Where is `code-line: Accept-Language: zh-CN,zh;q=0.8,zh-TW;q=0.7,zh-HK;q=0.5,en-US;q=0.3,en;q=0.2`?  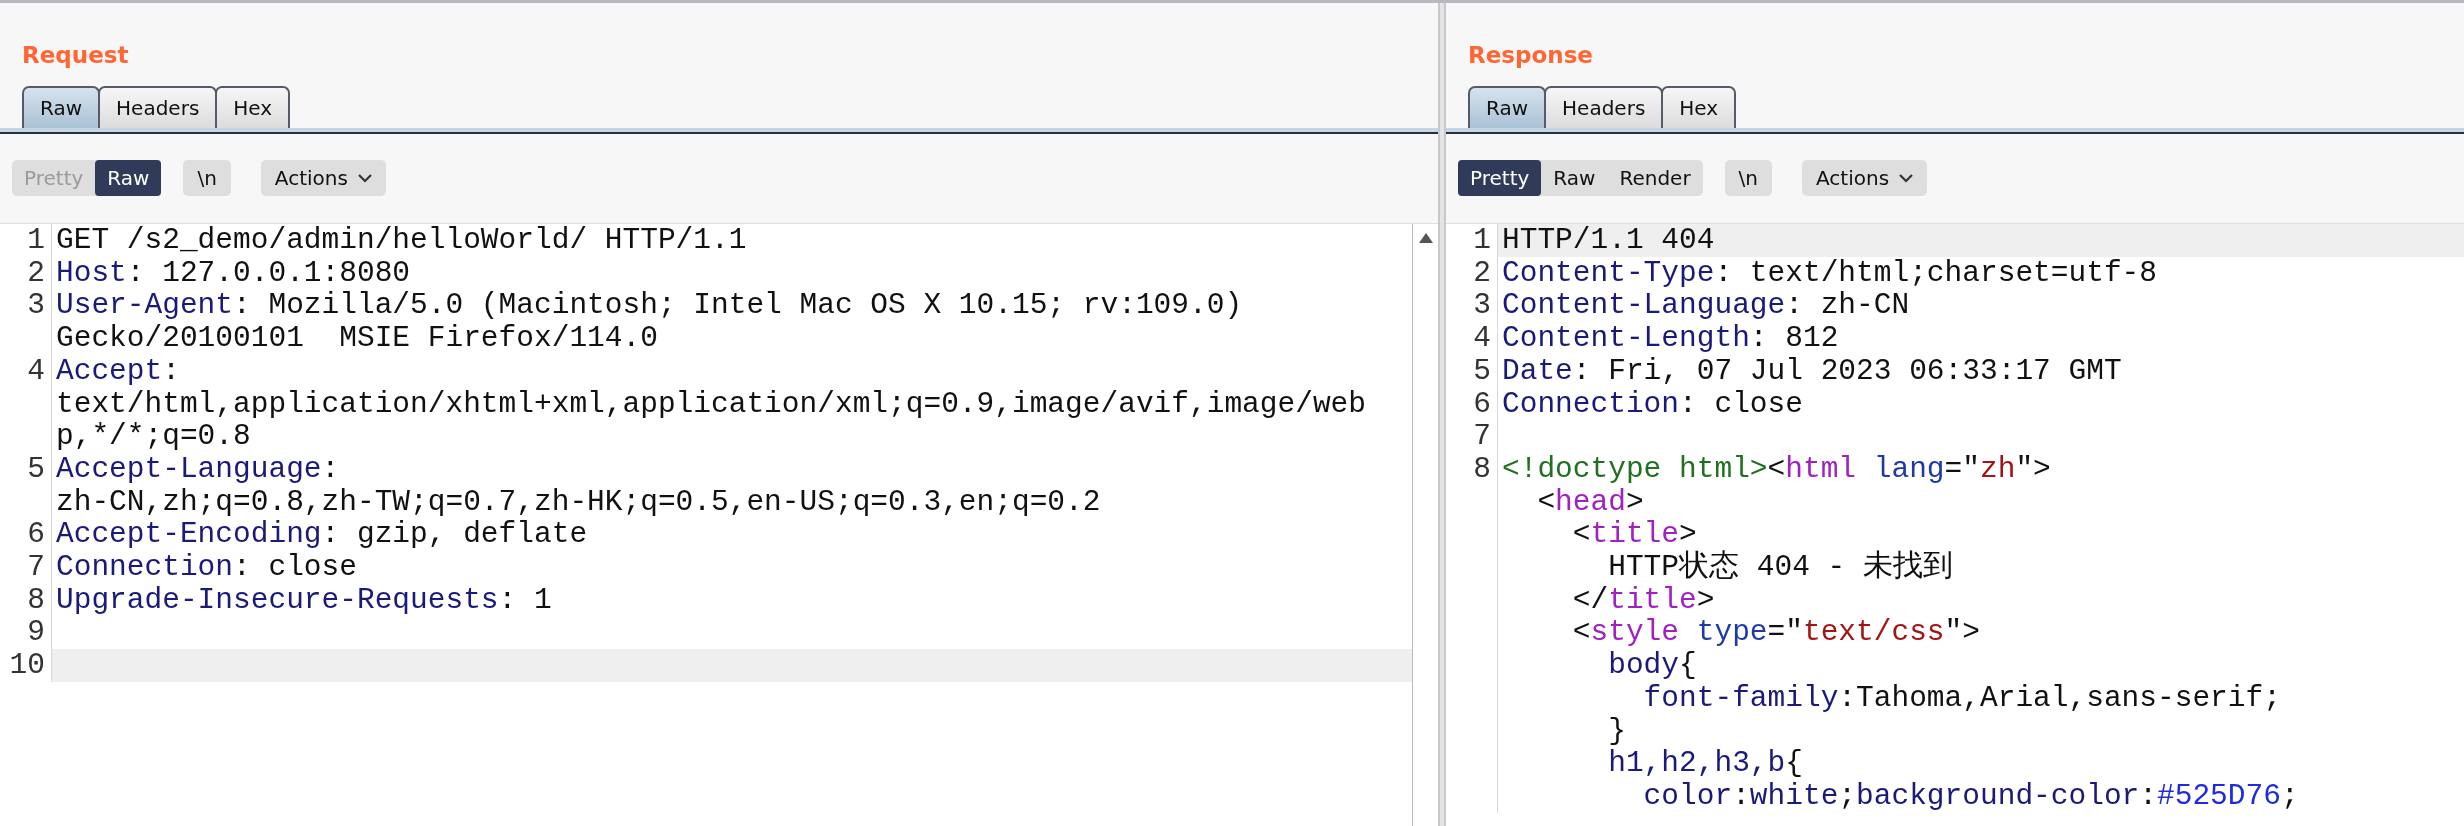 code-line: Accept-Language: zh-CN,zh;q=0.8,zh-TW;q=0.7,zh-HK;q=0.5,en-US;q=0.3,en;q=0.2 is located at coordinates (578, 485).